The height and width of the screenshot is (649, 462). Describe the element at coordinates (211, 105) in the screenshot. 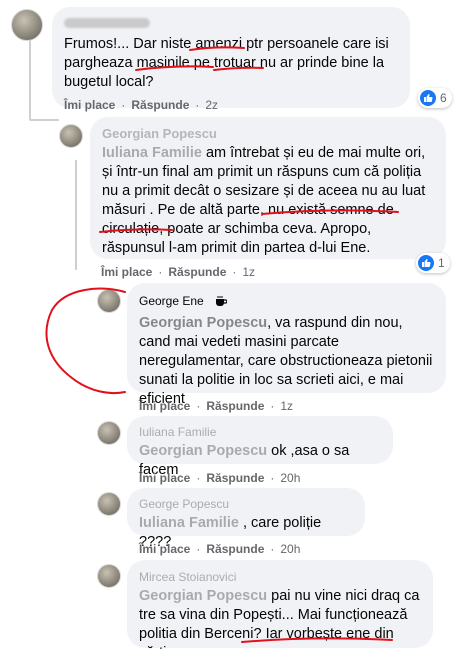

I see `timestamp: 2z` at that location.